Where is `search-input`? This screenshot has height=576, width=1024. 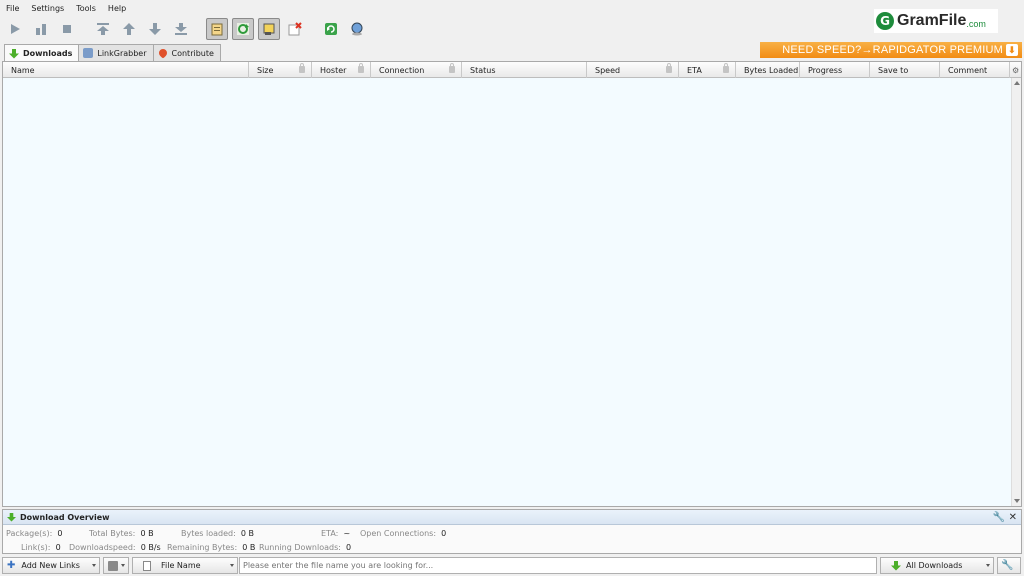 search-input is located at coordinates (558, 565).